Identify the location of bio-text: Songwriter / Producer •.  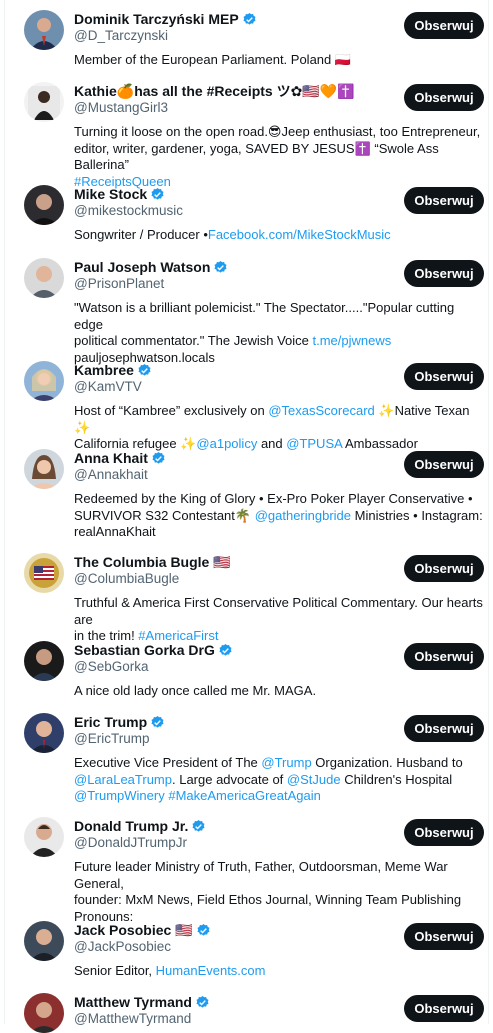
(141, 234).